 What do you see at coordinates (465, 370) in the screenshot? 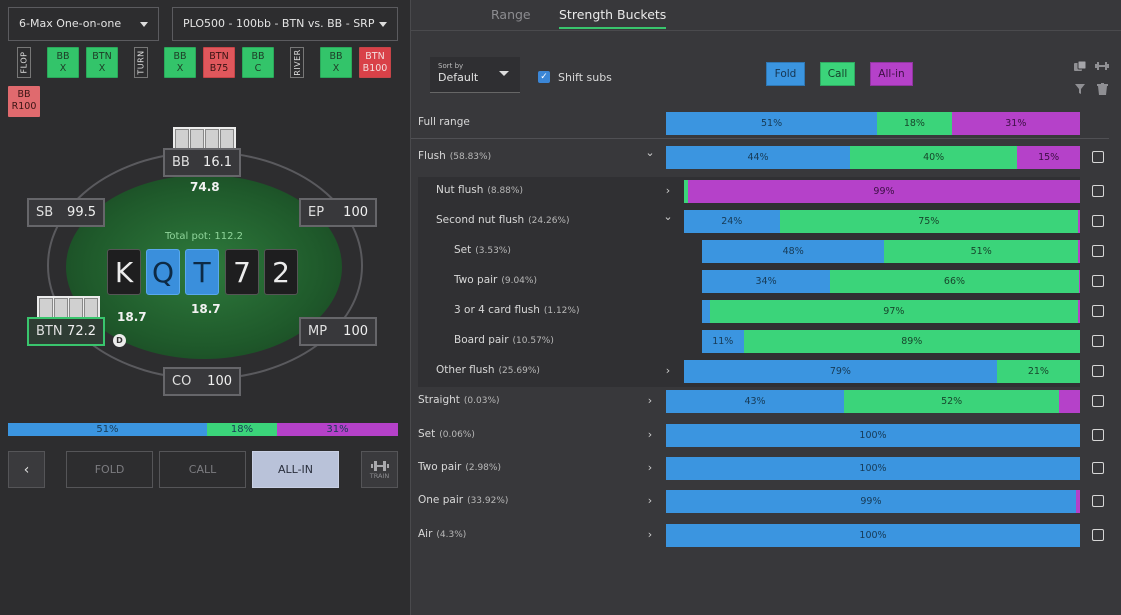
I see `bucket-name: Other flush` at bounding box center [465, 370].